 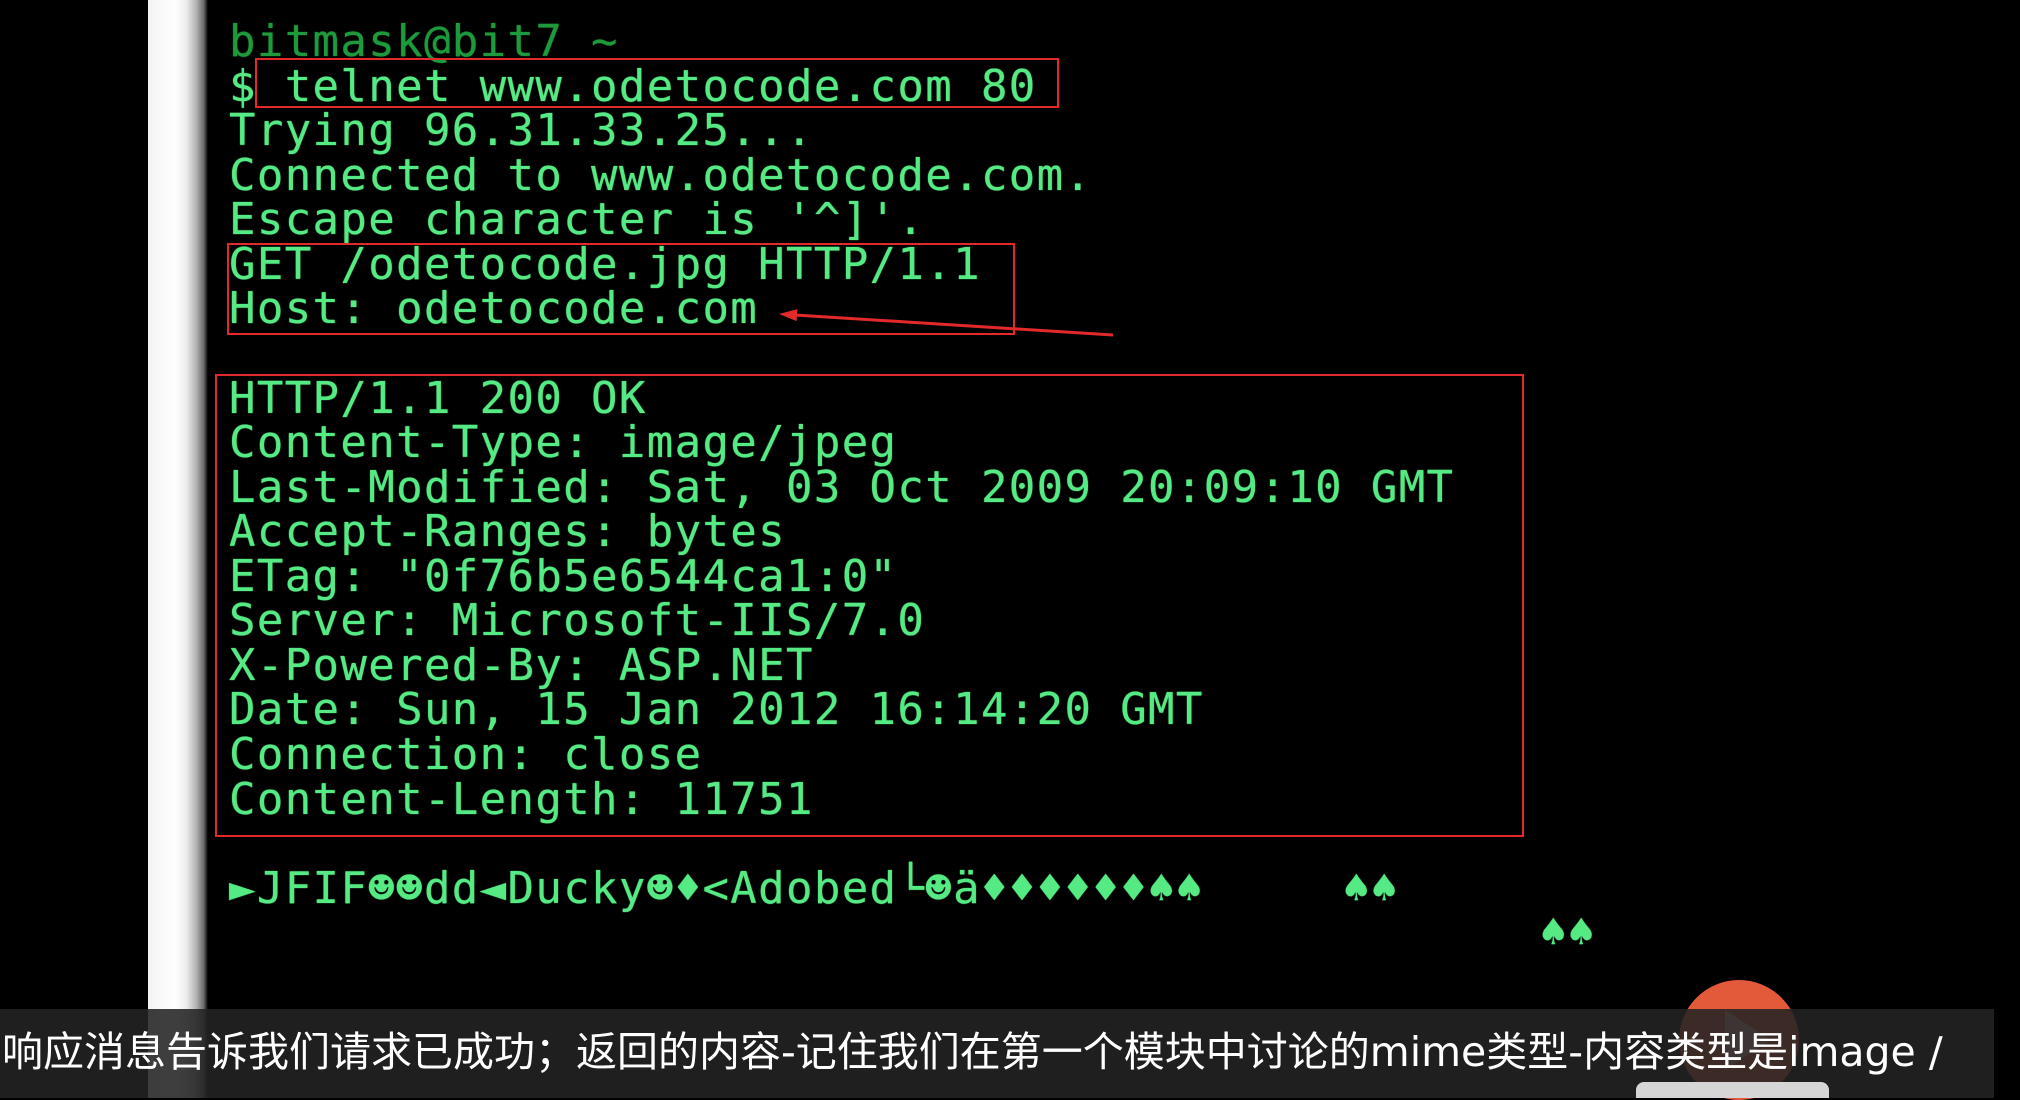 What do you see at coordinates (178, 549) in the screenshot?
I see `video-frame-edge` at bounding box center [178, 549].